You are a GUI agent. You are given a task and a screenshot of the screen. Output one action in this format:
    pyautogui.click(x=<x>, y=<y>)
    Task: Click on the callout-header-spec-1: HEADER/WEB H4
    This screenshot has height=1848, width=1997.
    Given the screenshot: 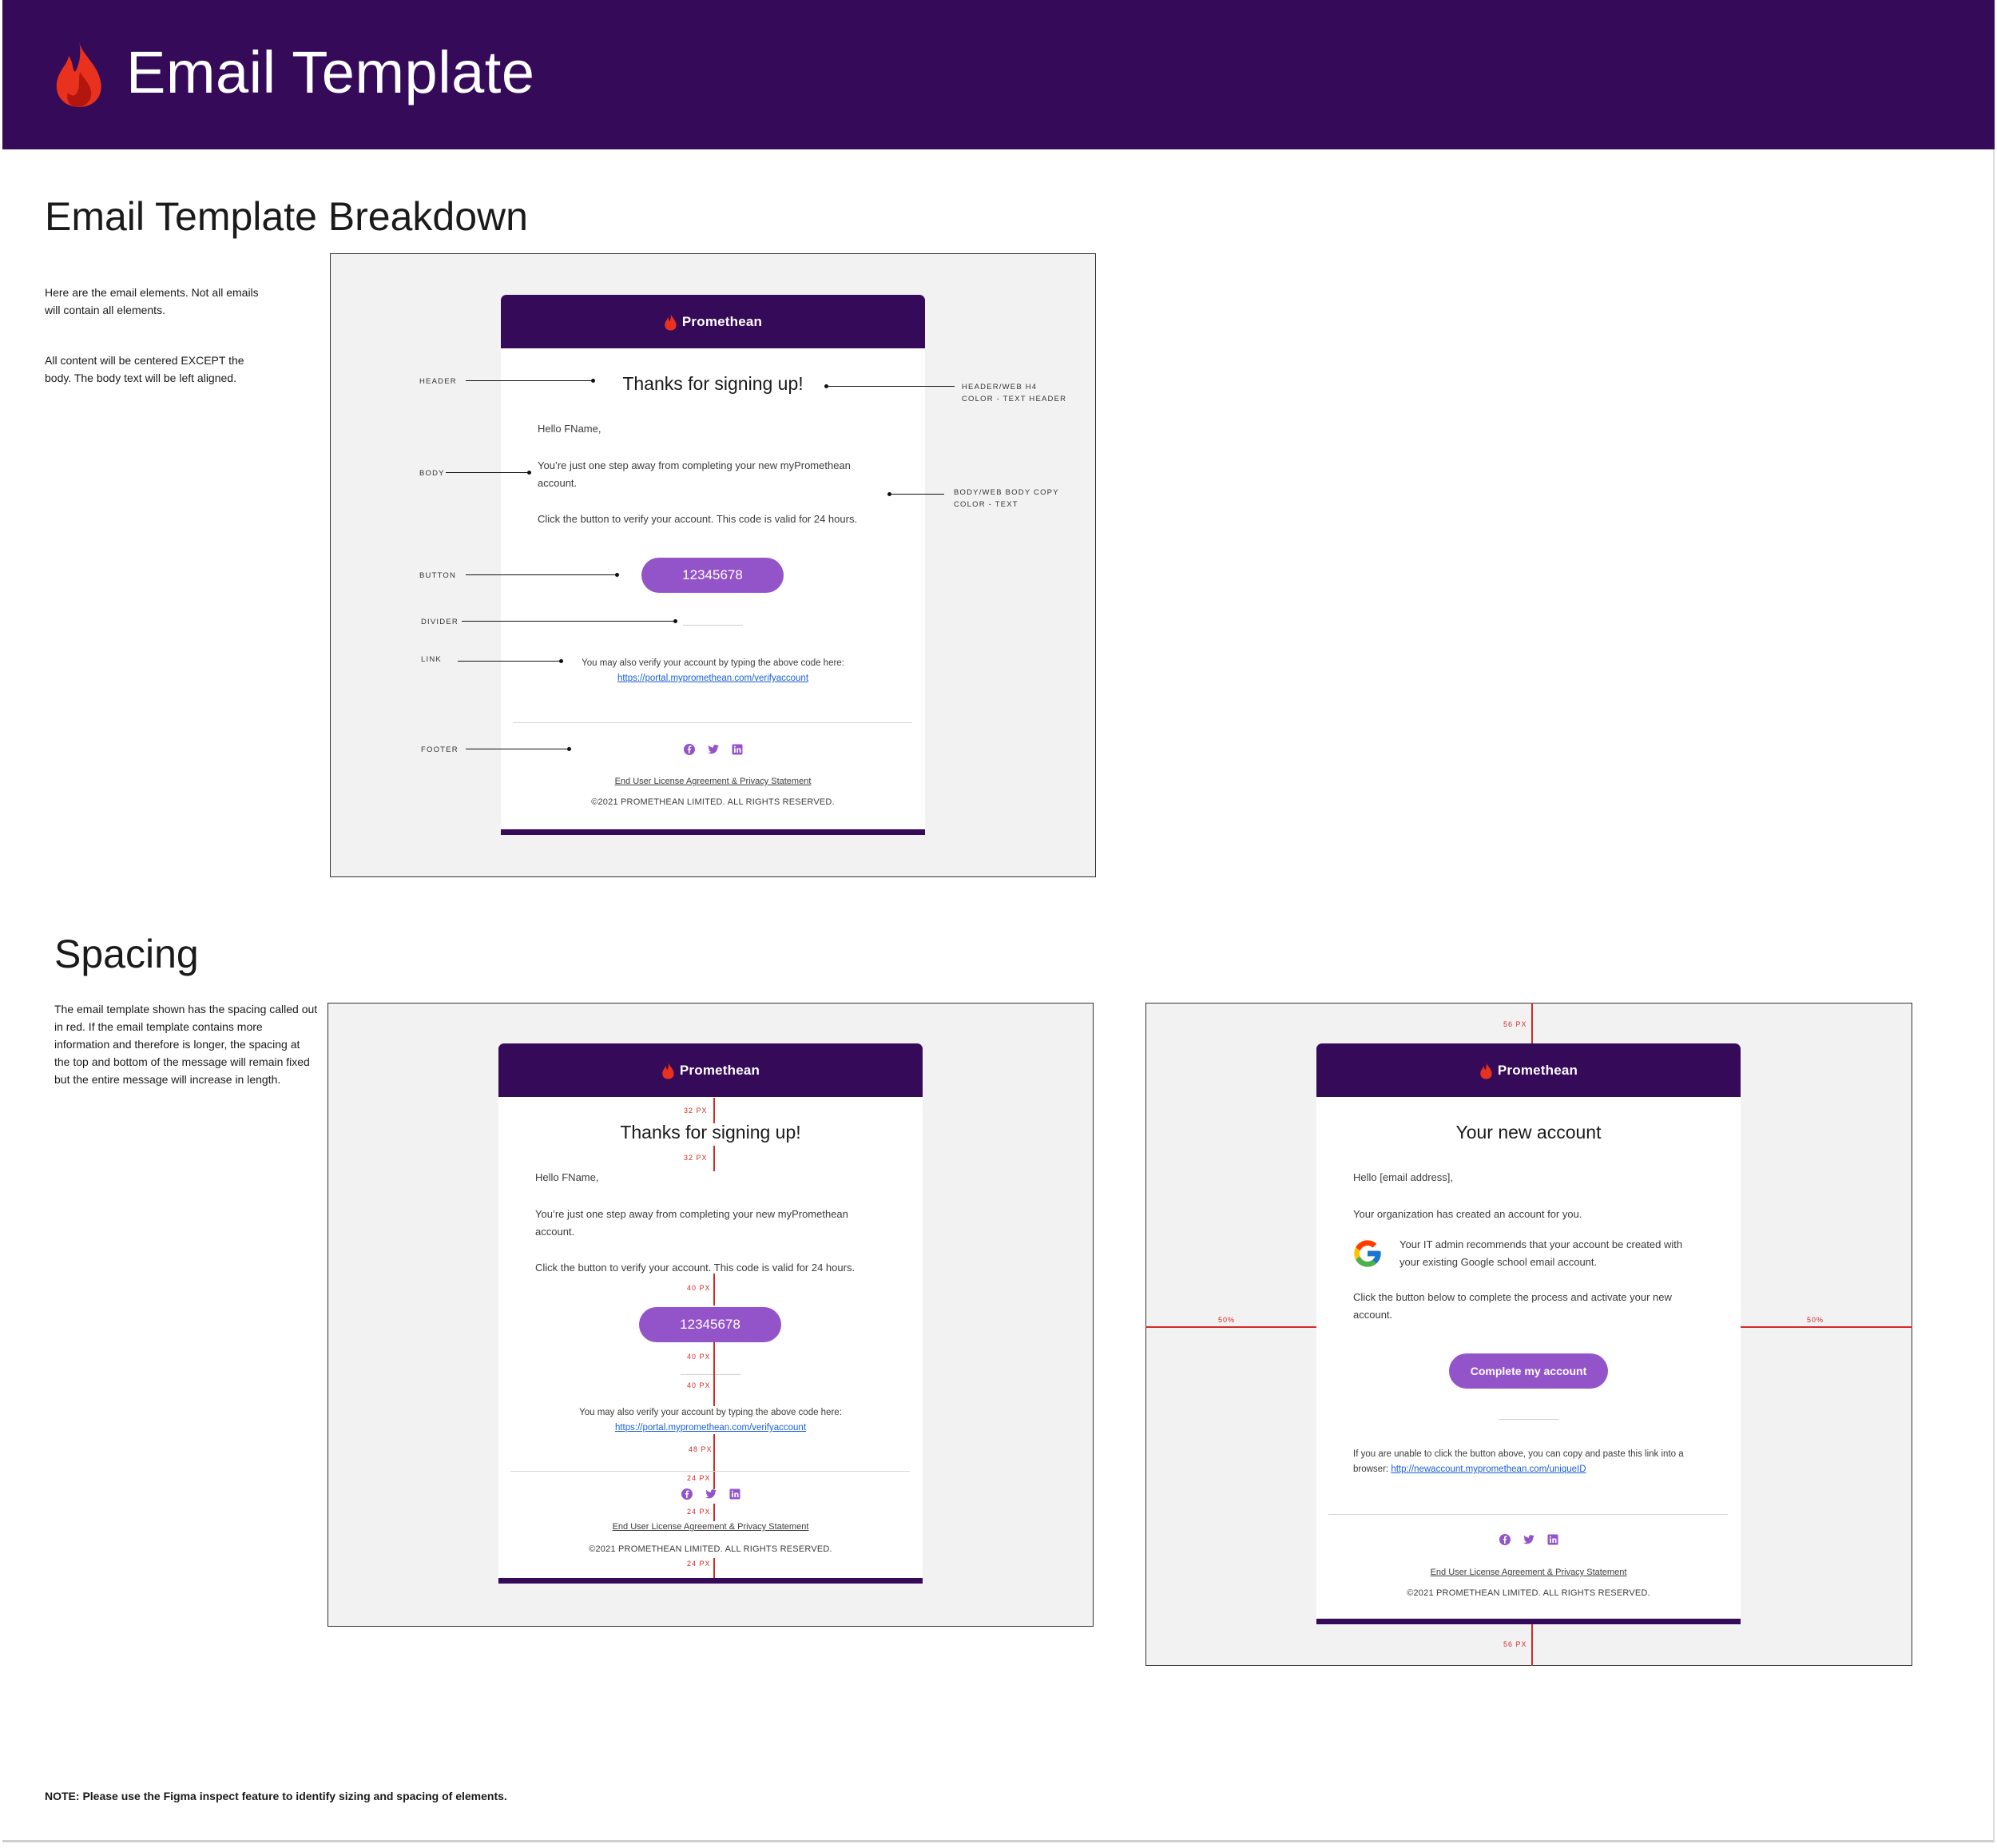 What is the action you would take?
    pyautogui.click(x=1000, y=387)
    